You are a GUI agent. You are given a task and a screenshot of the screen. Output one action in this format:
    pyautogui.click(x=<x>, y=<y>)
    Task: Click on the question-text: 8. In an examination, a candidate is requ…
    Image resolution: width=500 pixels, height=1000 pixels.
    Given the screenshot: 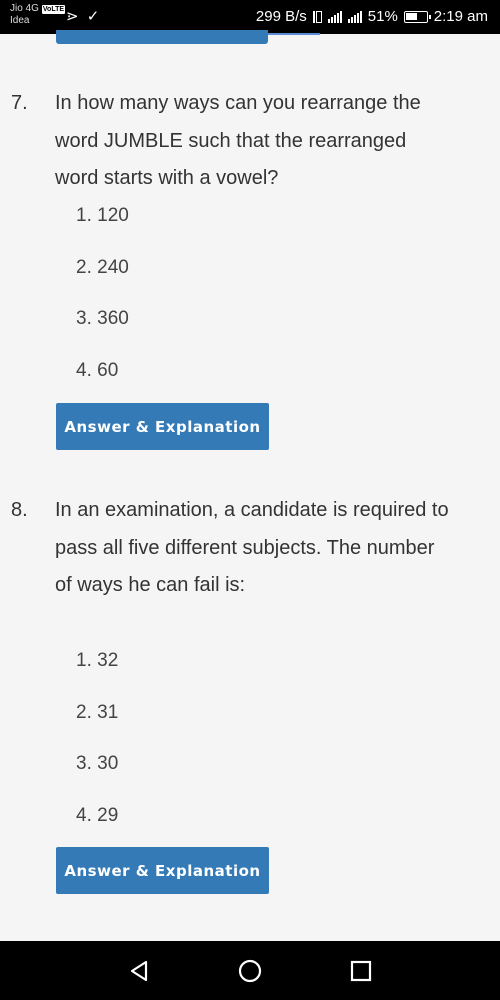 What is the action you would take?
    pyautogui.click(x=232, y=548)
    